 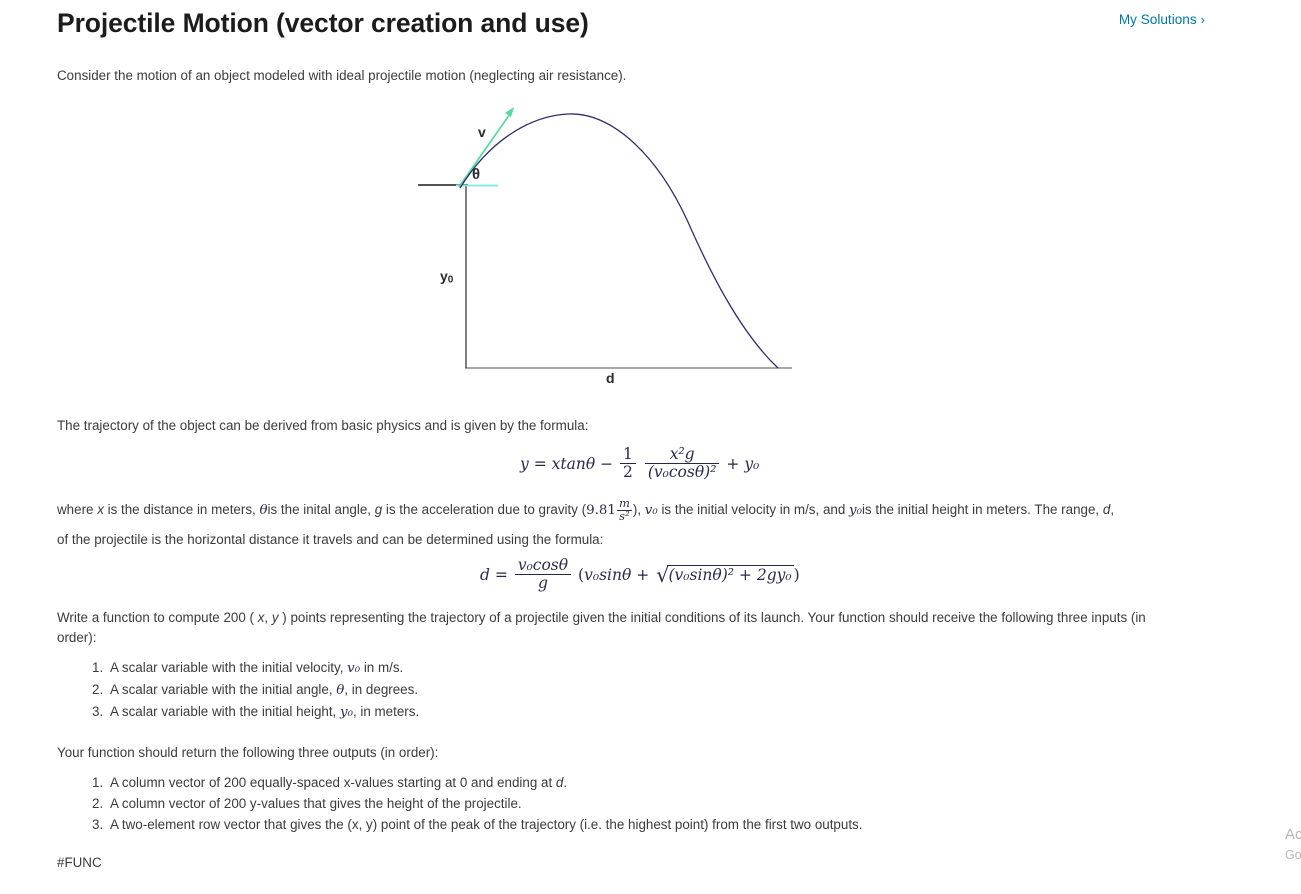 I want to click on where-gravity-unit: m s², so click(x=624, y=509).